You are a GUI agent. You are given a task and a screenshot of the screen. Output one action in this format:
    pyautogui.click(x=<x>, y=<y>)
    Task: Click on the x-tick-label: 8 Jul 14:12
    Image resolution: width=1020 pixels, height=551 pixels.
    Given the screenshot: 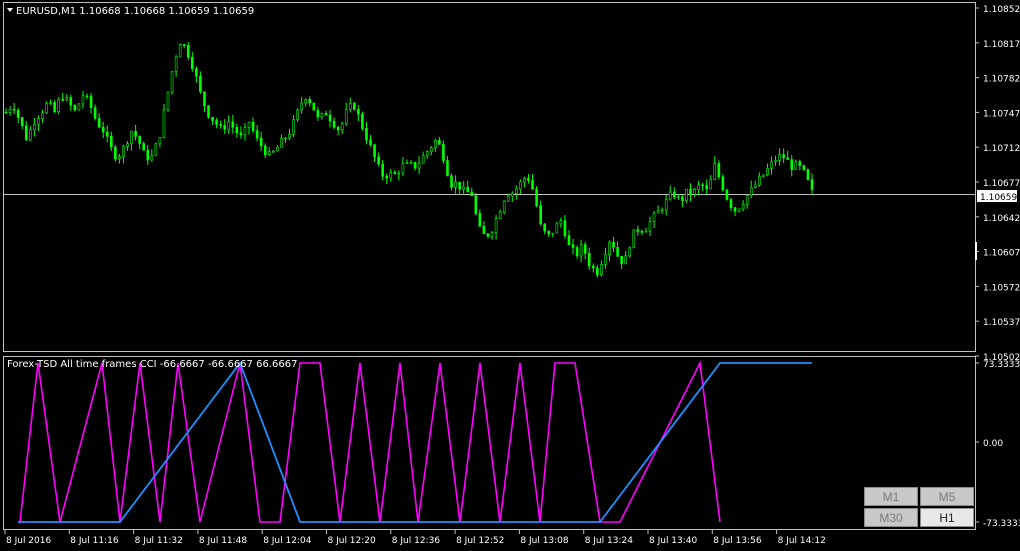 What is the action you would take?
    pyautogui.click(x=802, y=541)
    